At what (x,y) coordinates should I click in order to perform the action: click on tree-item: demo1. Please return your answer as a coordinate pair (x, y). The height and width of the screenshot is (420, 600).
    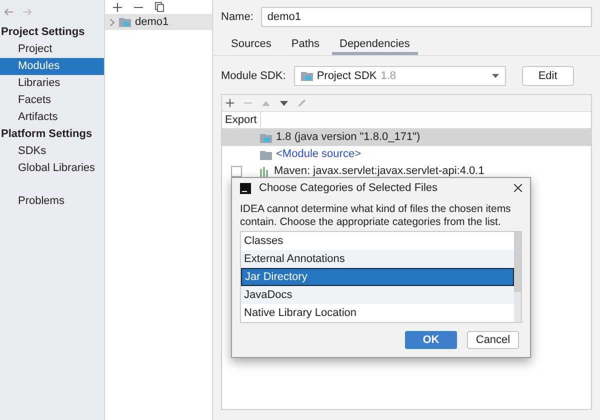
    Looking at the image, I should click on (158, 22).